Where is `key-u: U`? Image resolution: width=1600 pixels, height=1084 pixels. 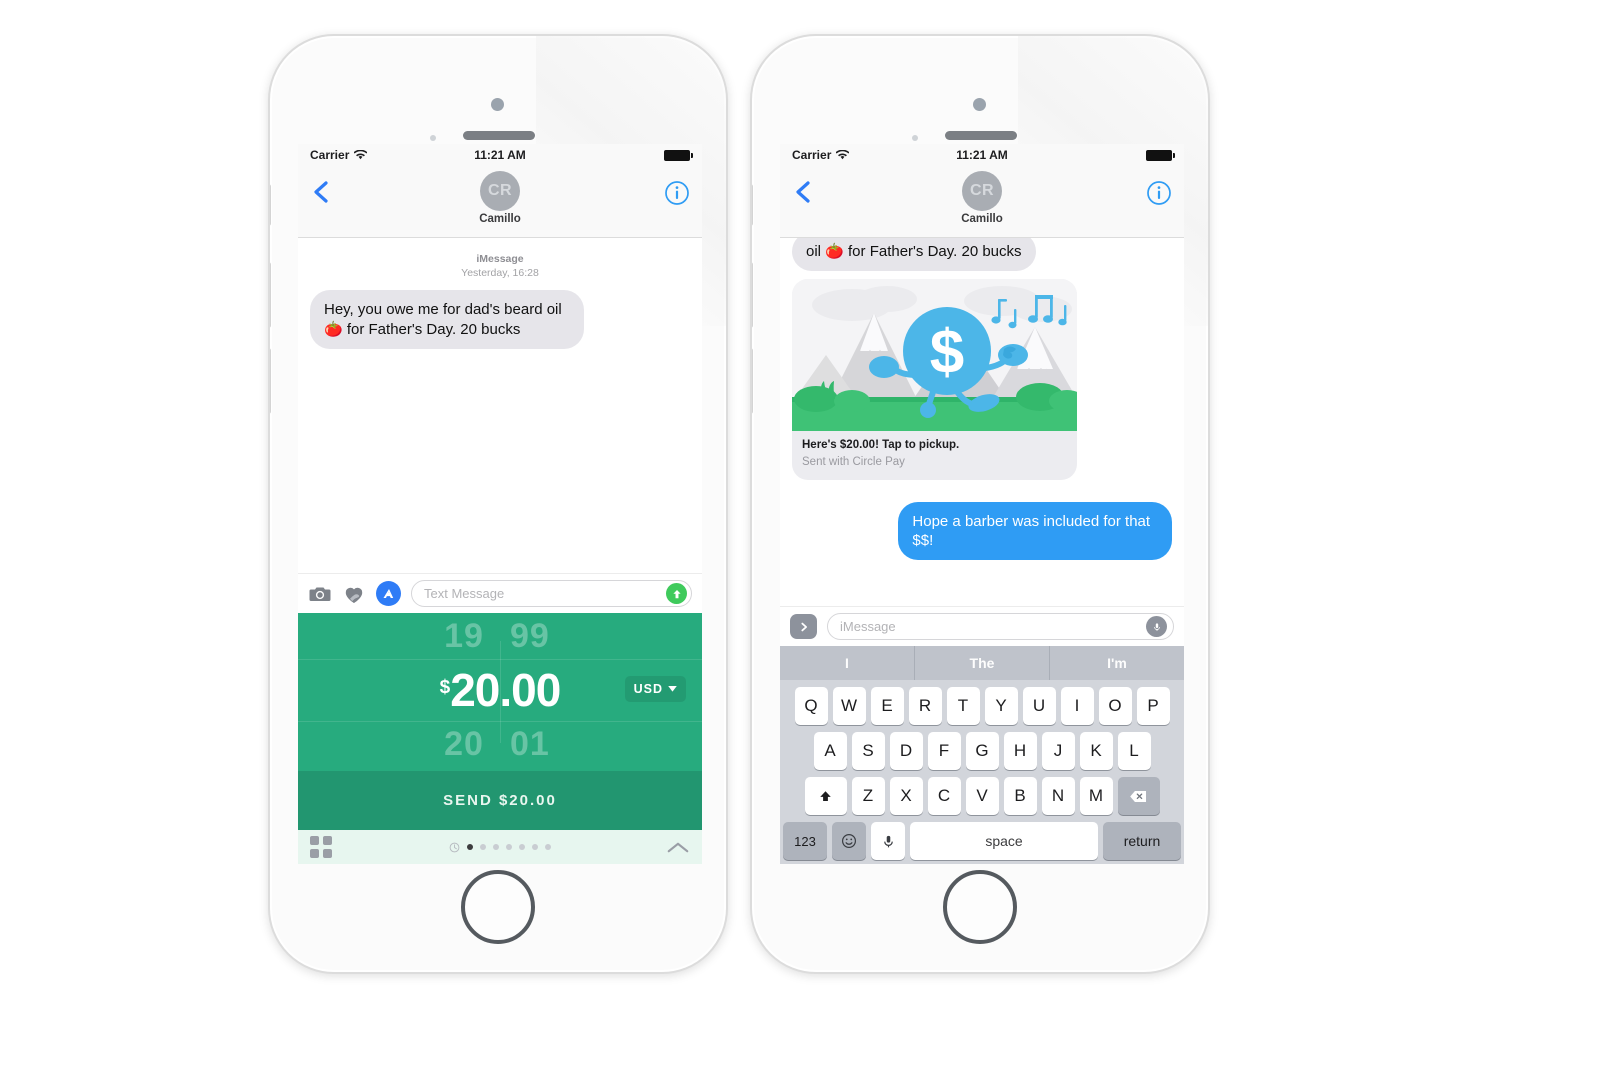
key-u: U is located at coordinates (1039, 706).